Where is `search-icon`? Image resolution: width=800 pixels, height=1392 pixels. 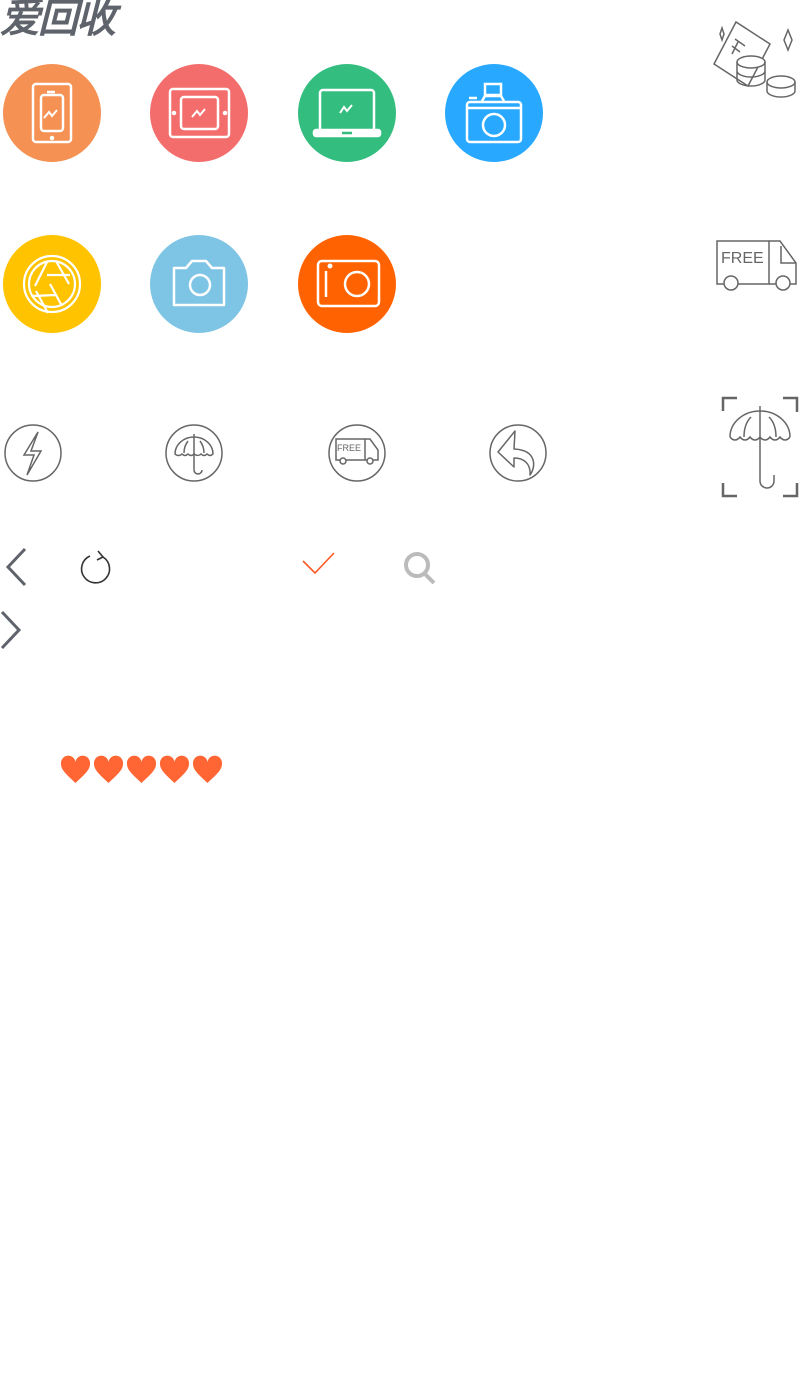
search-icon is located at coordinates (422, 569).